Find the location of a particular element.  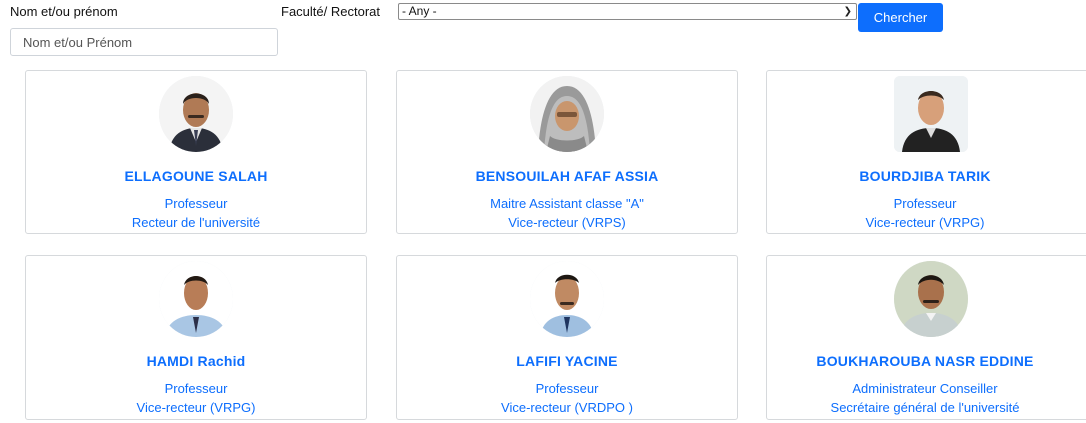

person-name: ELLAGOUNE SALAH is located at coordinates (196, 176).